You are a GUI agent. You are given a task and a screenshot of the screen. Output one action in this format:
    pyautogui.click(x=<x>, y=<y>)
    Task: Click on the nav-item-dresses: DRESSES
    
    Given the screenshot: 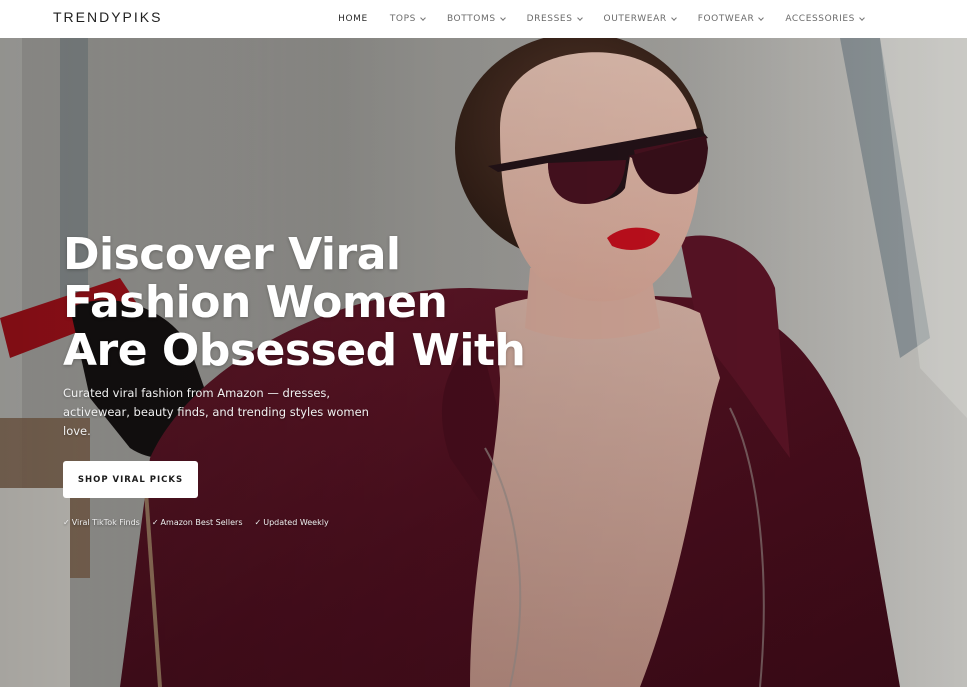 What is the action you would take?
    pyautogui.click(x=554, y=19)
    